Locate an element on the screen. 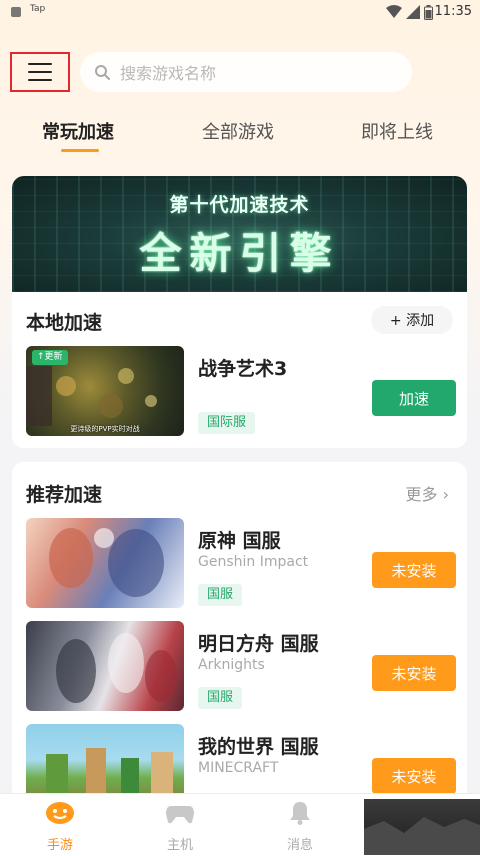 This screenshot has height=856, width=480. nav-mobile-games: 手游 is located at coordinates (60, 826).